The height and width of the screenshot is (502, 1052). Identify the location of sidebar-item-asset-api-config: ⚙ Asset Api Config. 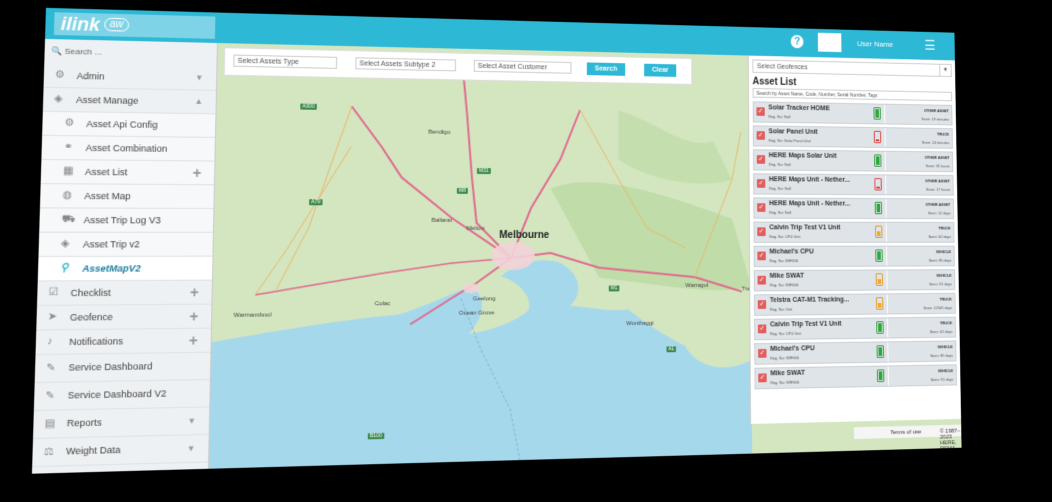
(128, 125).